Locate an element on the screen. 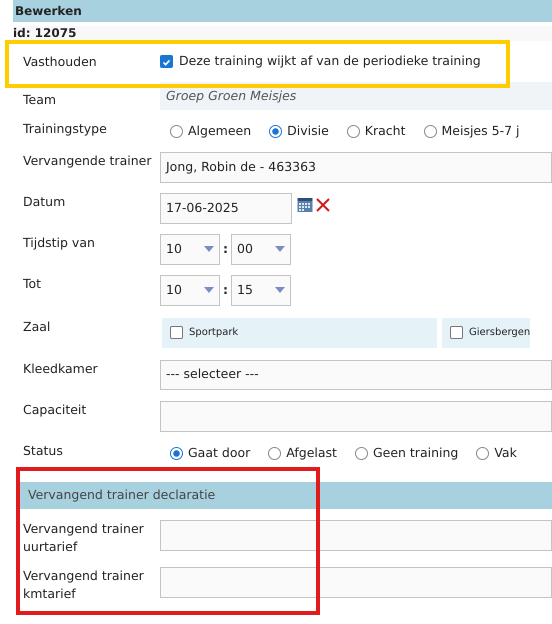 This screenshot has height=624, width=552. radio-option: Kracht is located at coordinates (376, 131).